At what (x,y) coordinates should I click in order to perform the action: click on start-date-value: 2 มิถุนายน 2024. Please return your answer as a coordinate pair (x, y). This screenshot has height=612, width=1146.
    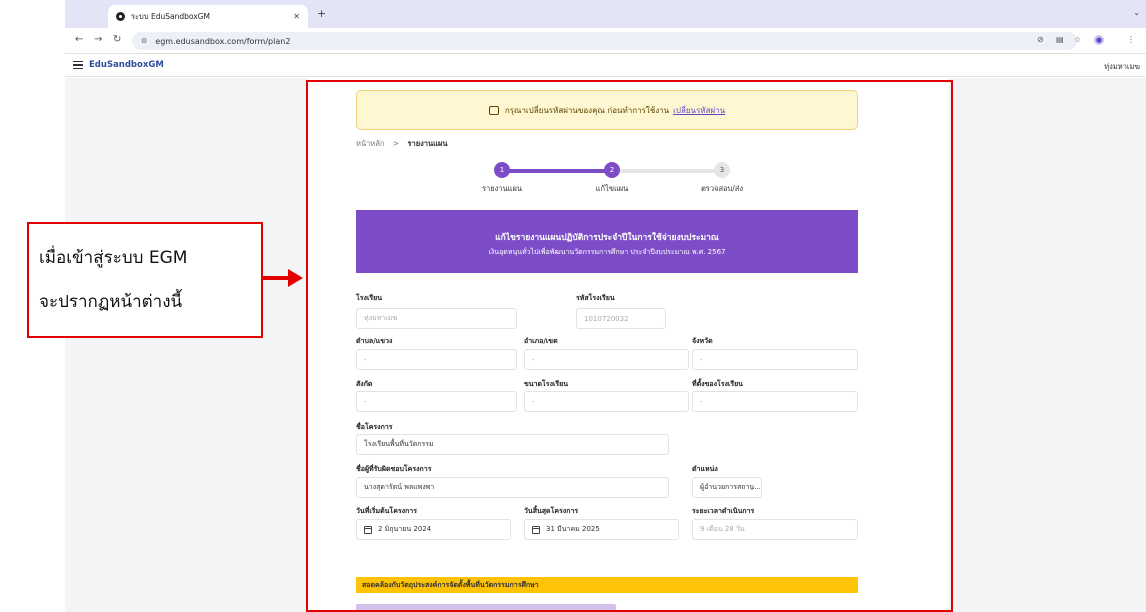
    Looking at the image, I should click on (405, 529).